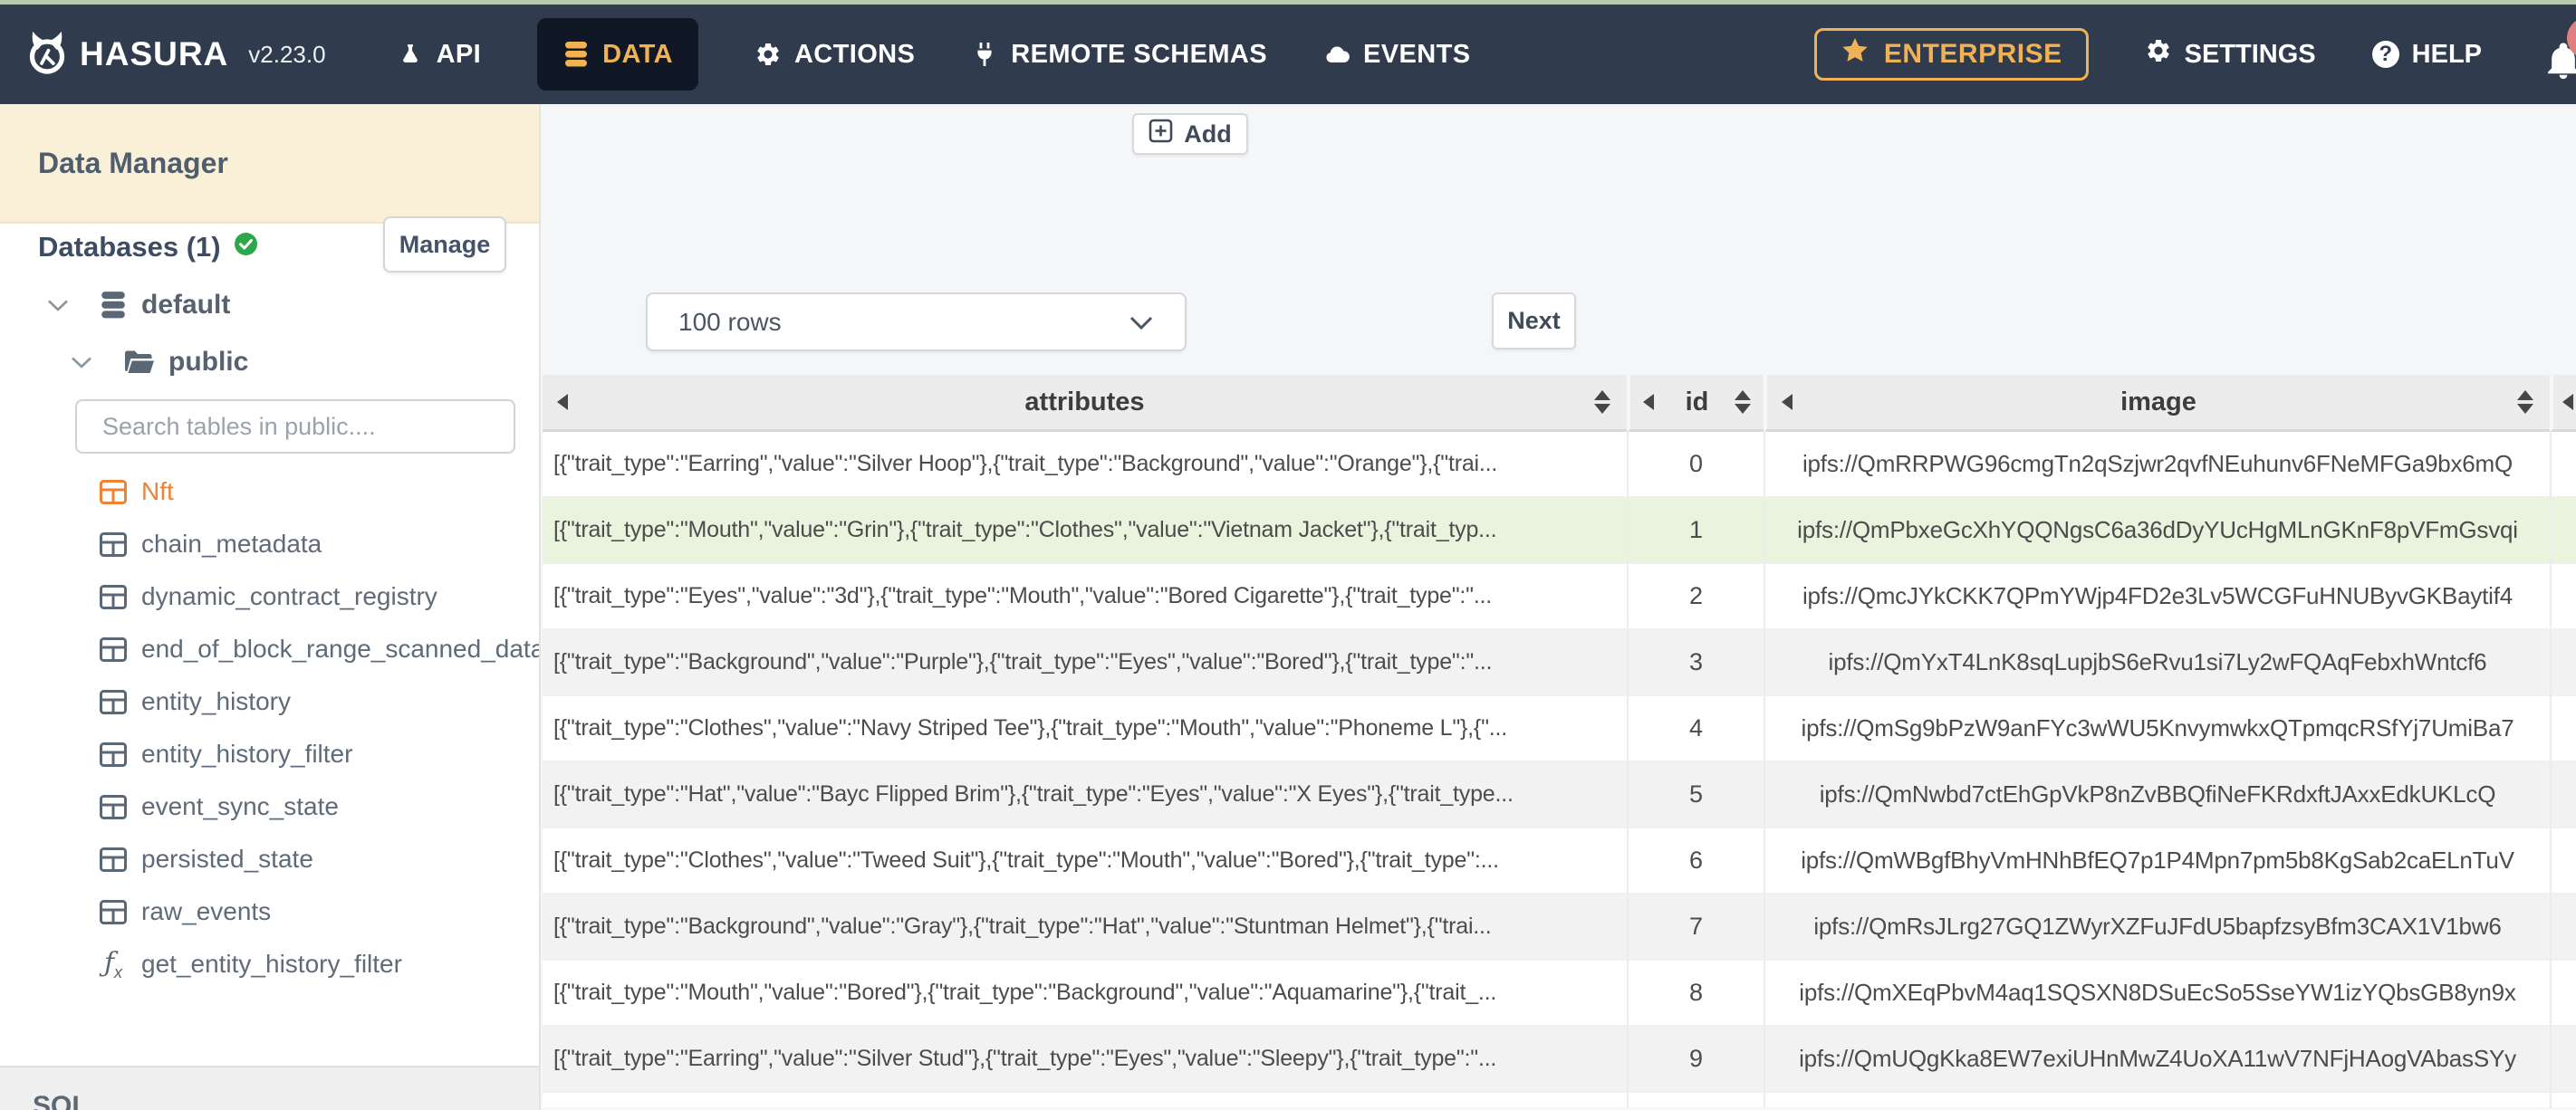  I want to click on sidebar-title: Data Manager, so click(269, 164).